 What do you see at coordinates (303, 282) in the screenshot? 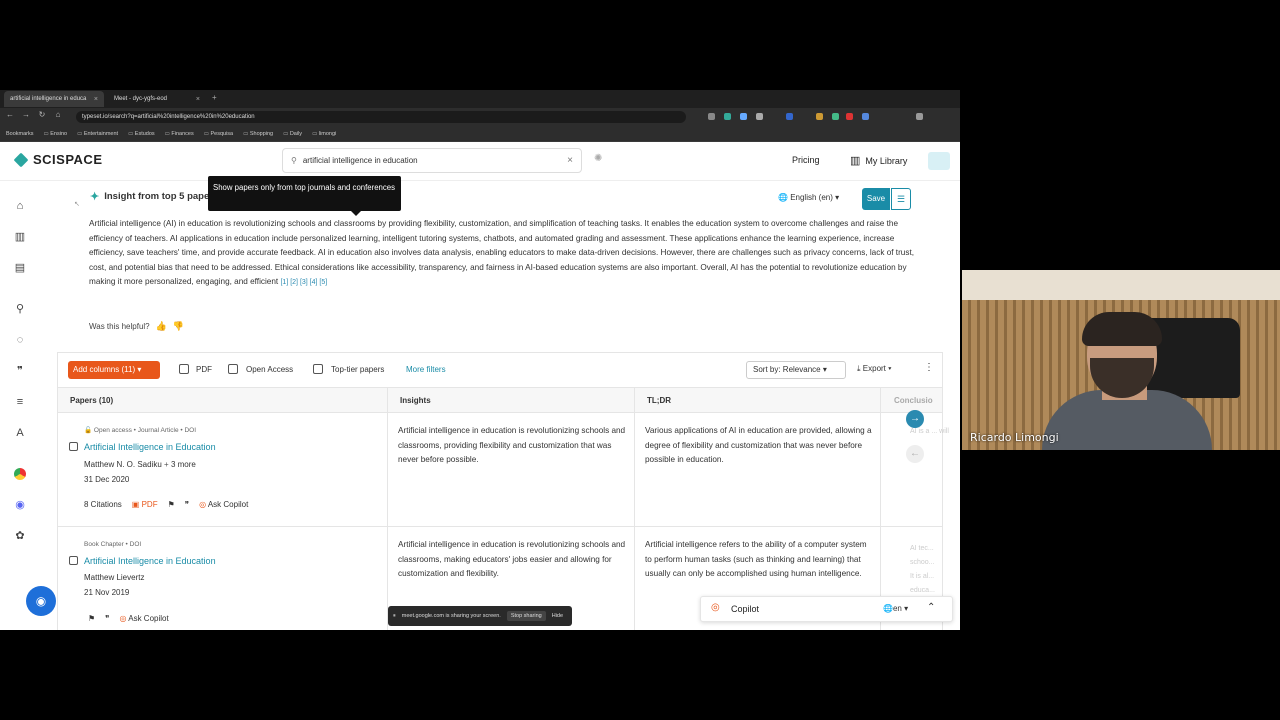
I see `insight-refs: [1] [2] [3] [4] [5]` at bounding box center [303, 282].